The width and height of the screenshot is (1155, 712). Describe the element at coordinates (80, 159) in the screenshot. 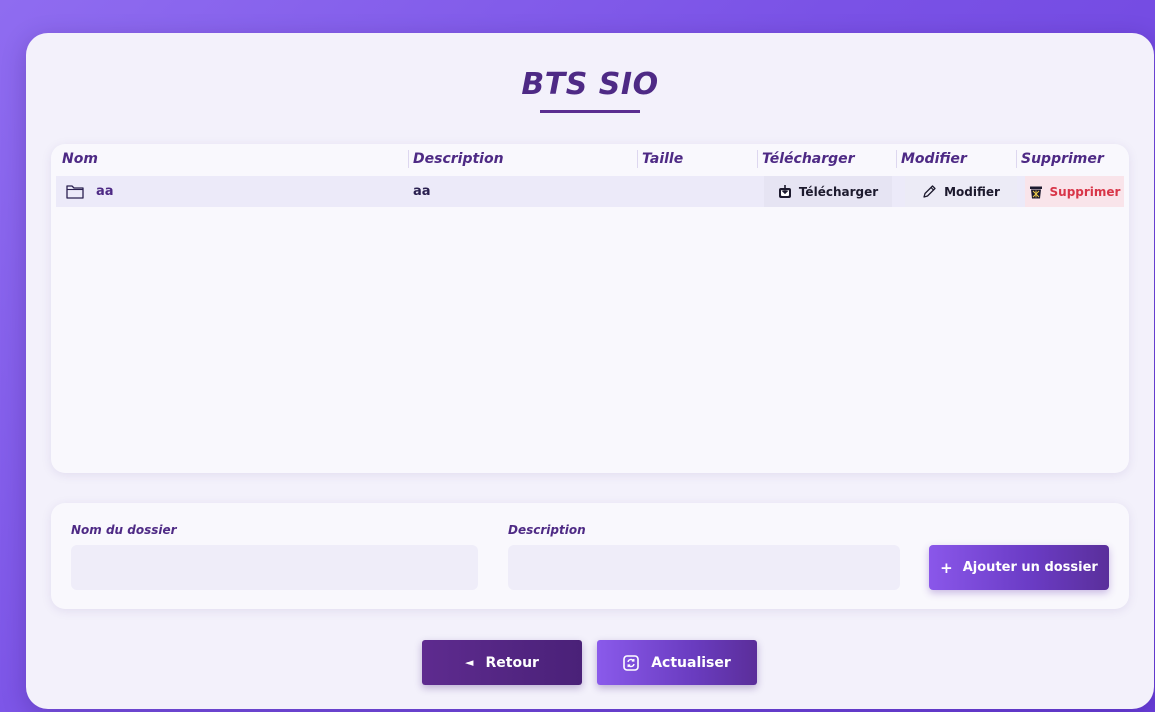

I see `column-header-name: Nom` at that location.